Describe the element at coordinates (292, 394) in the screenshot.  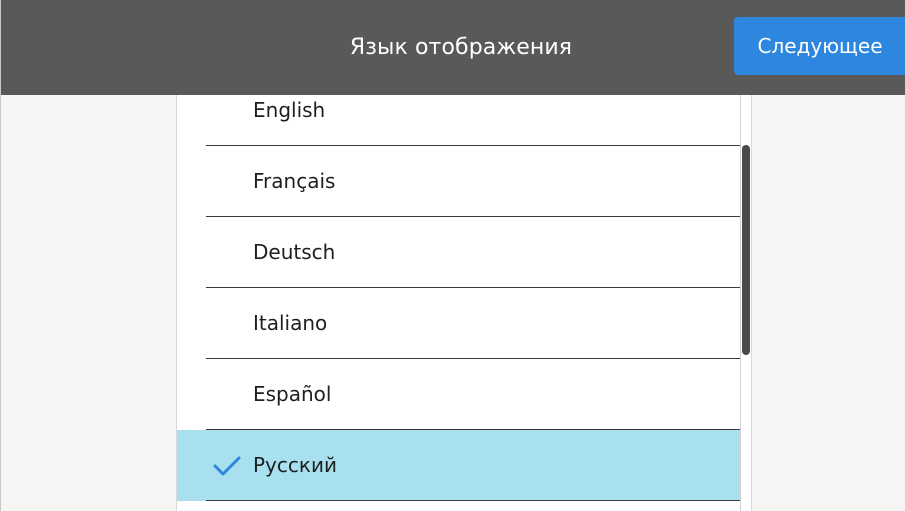
I see `language-label: Español` at that location.